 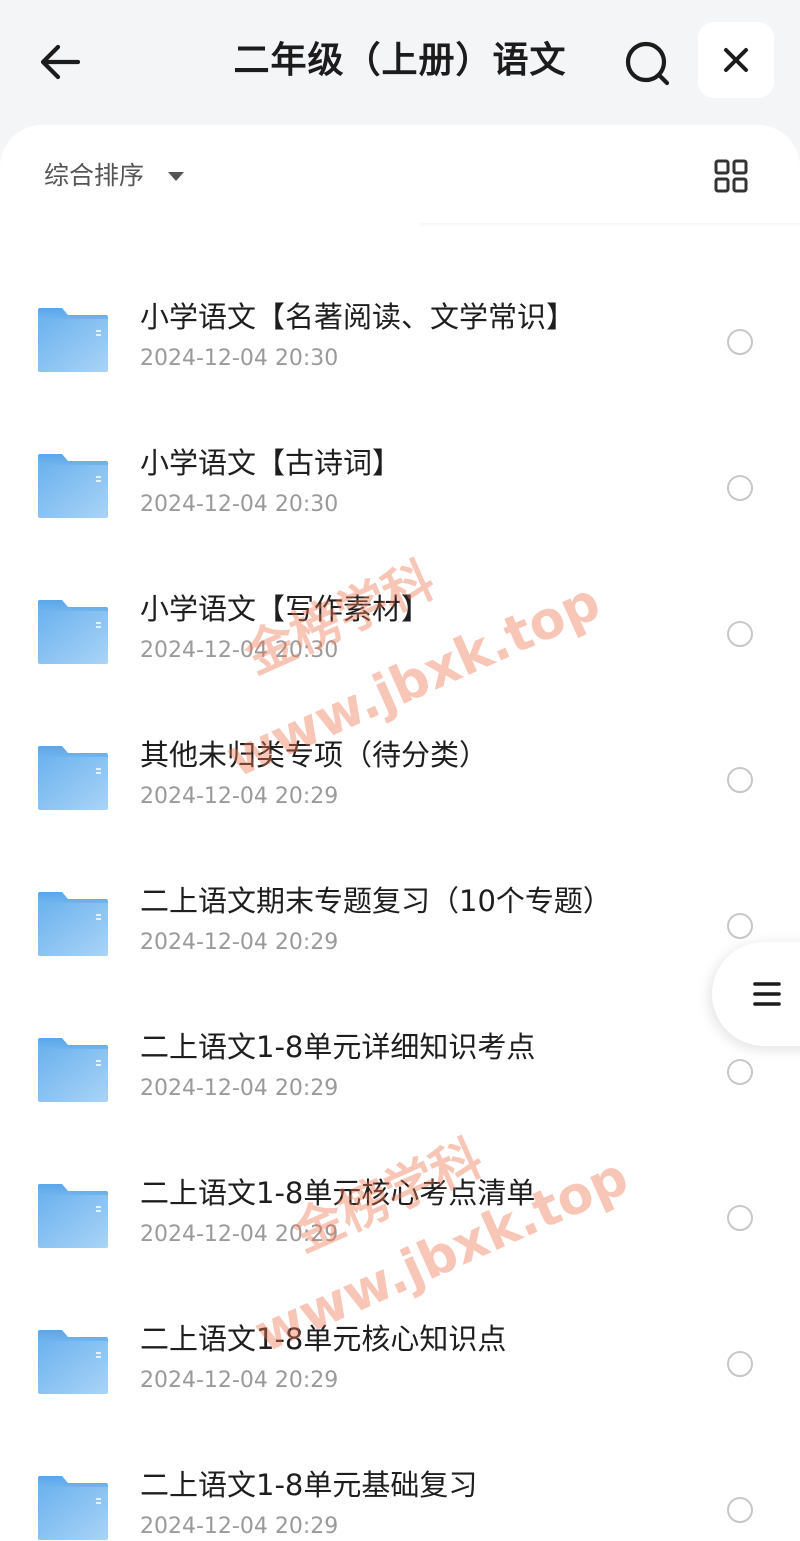 I want to click on list-item: 其他未归类专项（待分类） 2024-12-04 20:29, so click(x=400, y=783).